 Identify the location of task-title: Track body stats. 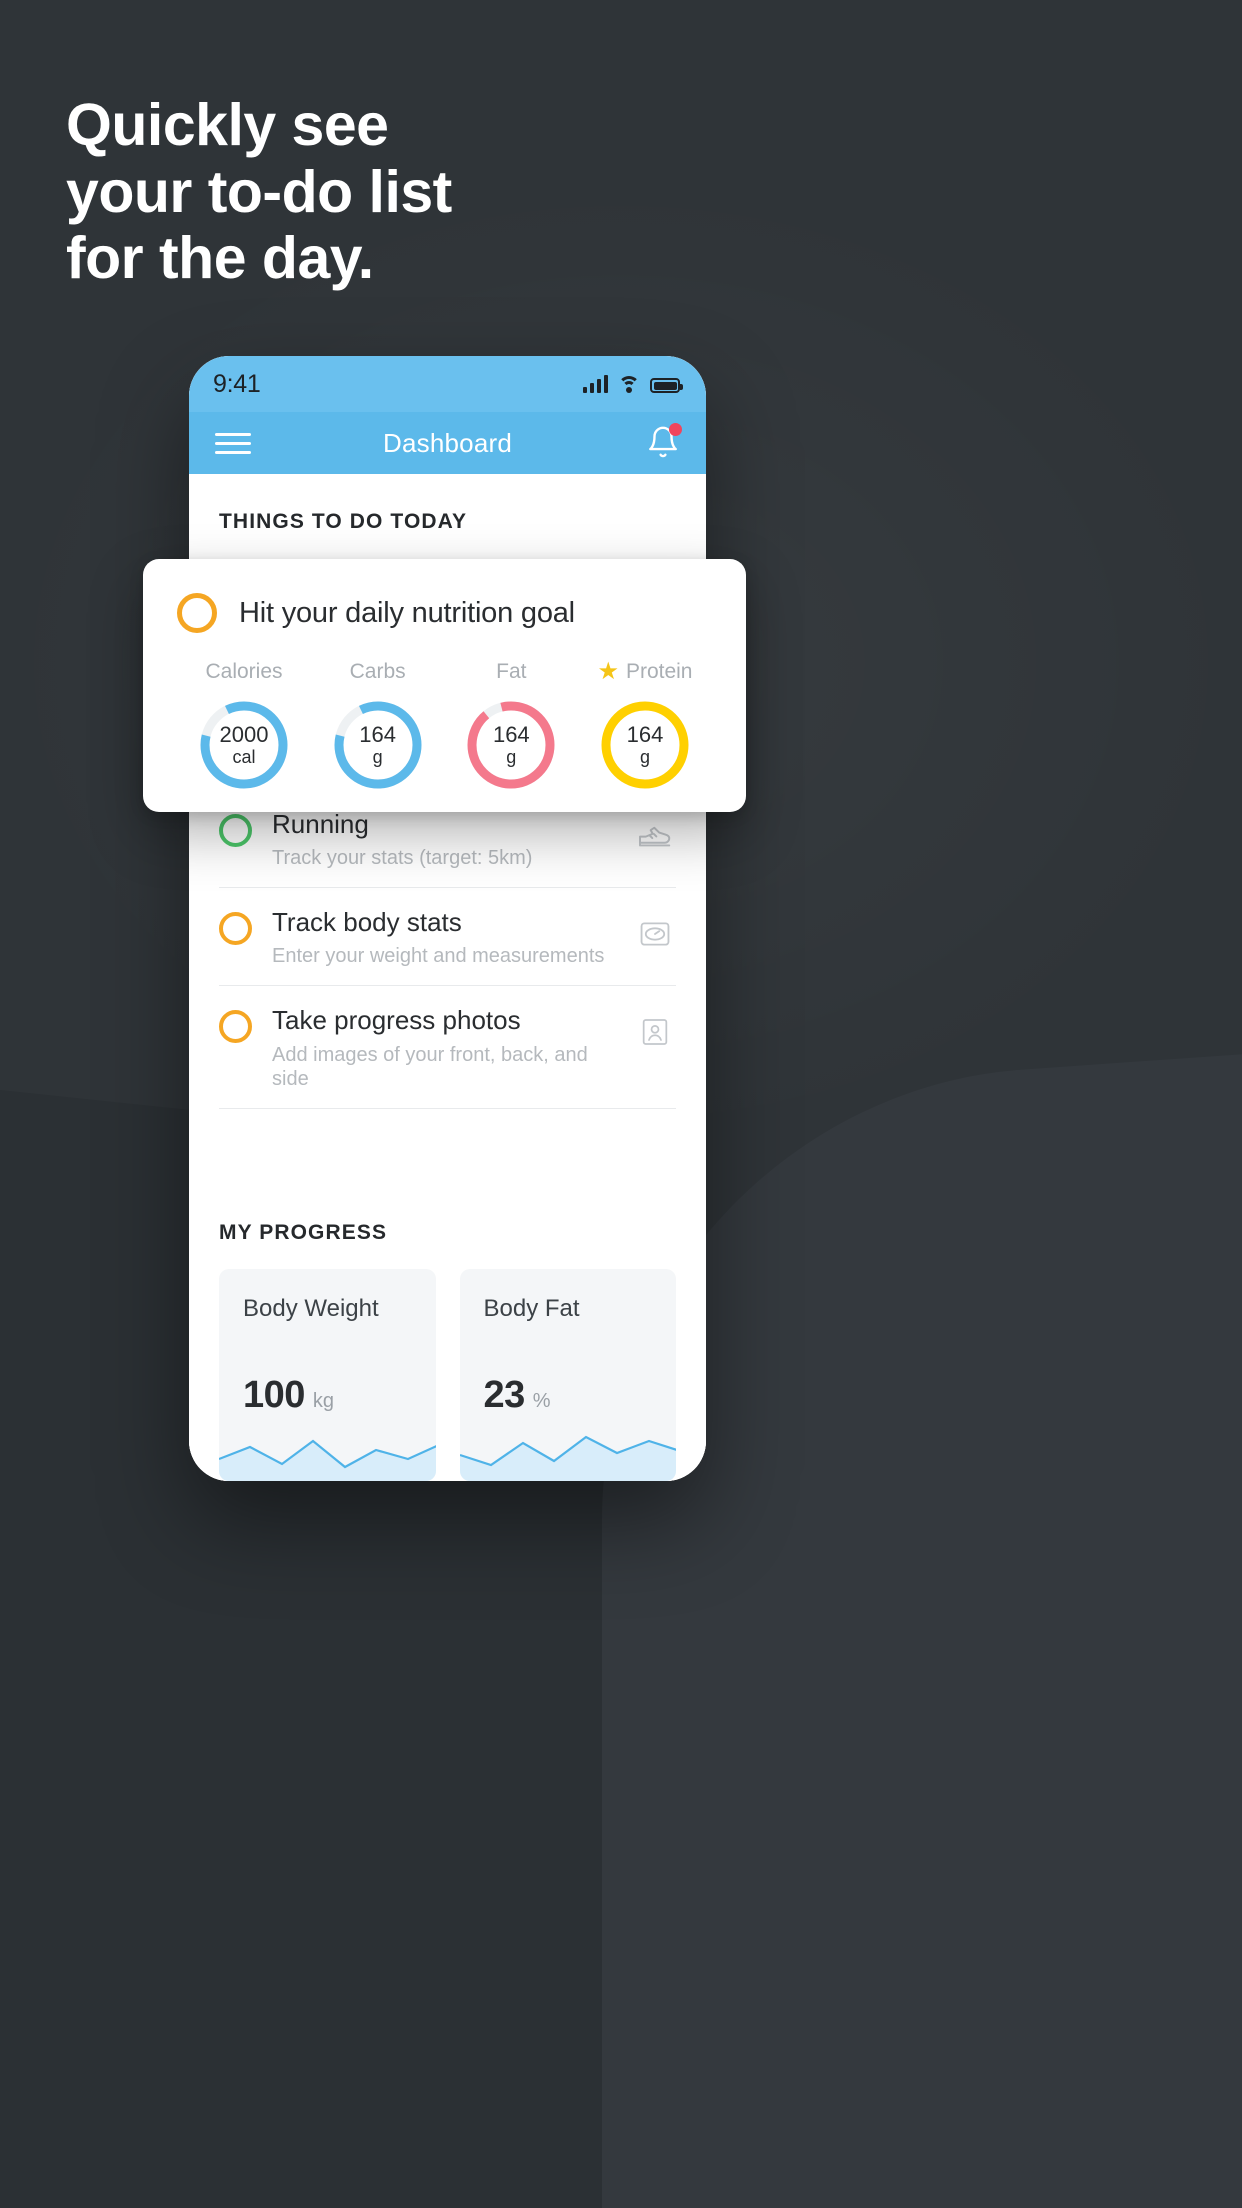
(367, 922).